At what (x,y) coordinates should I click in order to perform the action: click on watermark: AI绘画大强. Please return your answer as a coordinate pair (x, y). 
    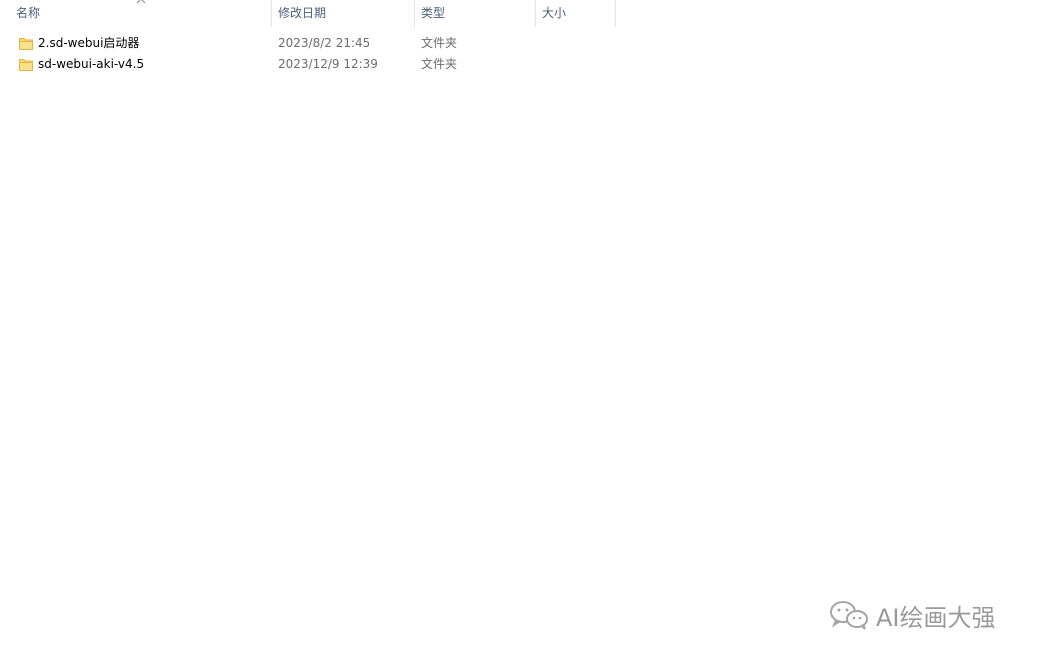
    Looking at the image, I should click on (912, 615).